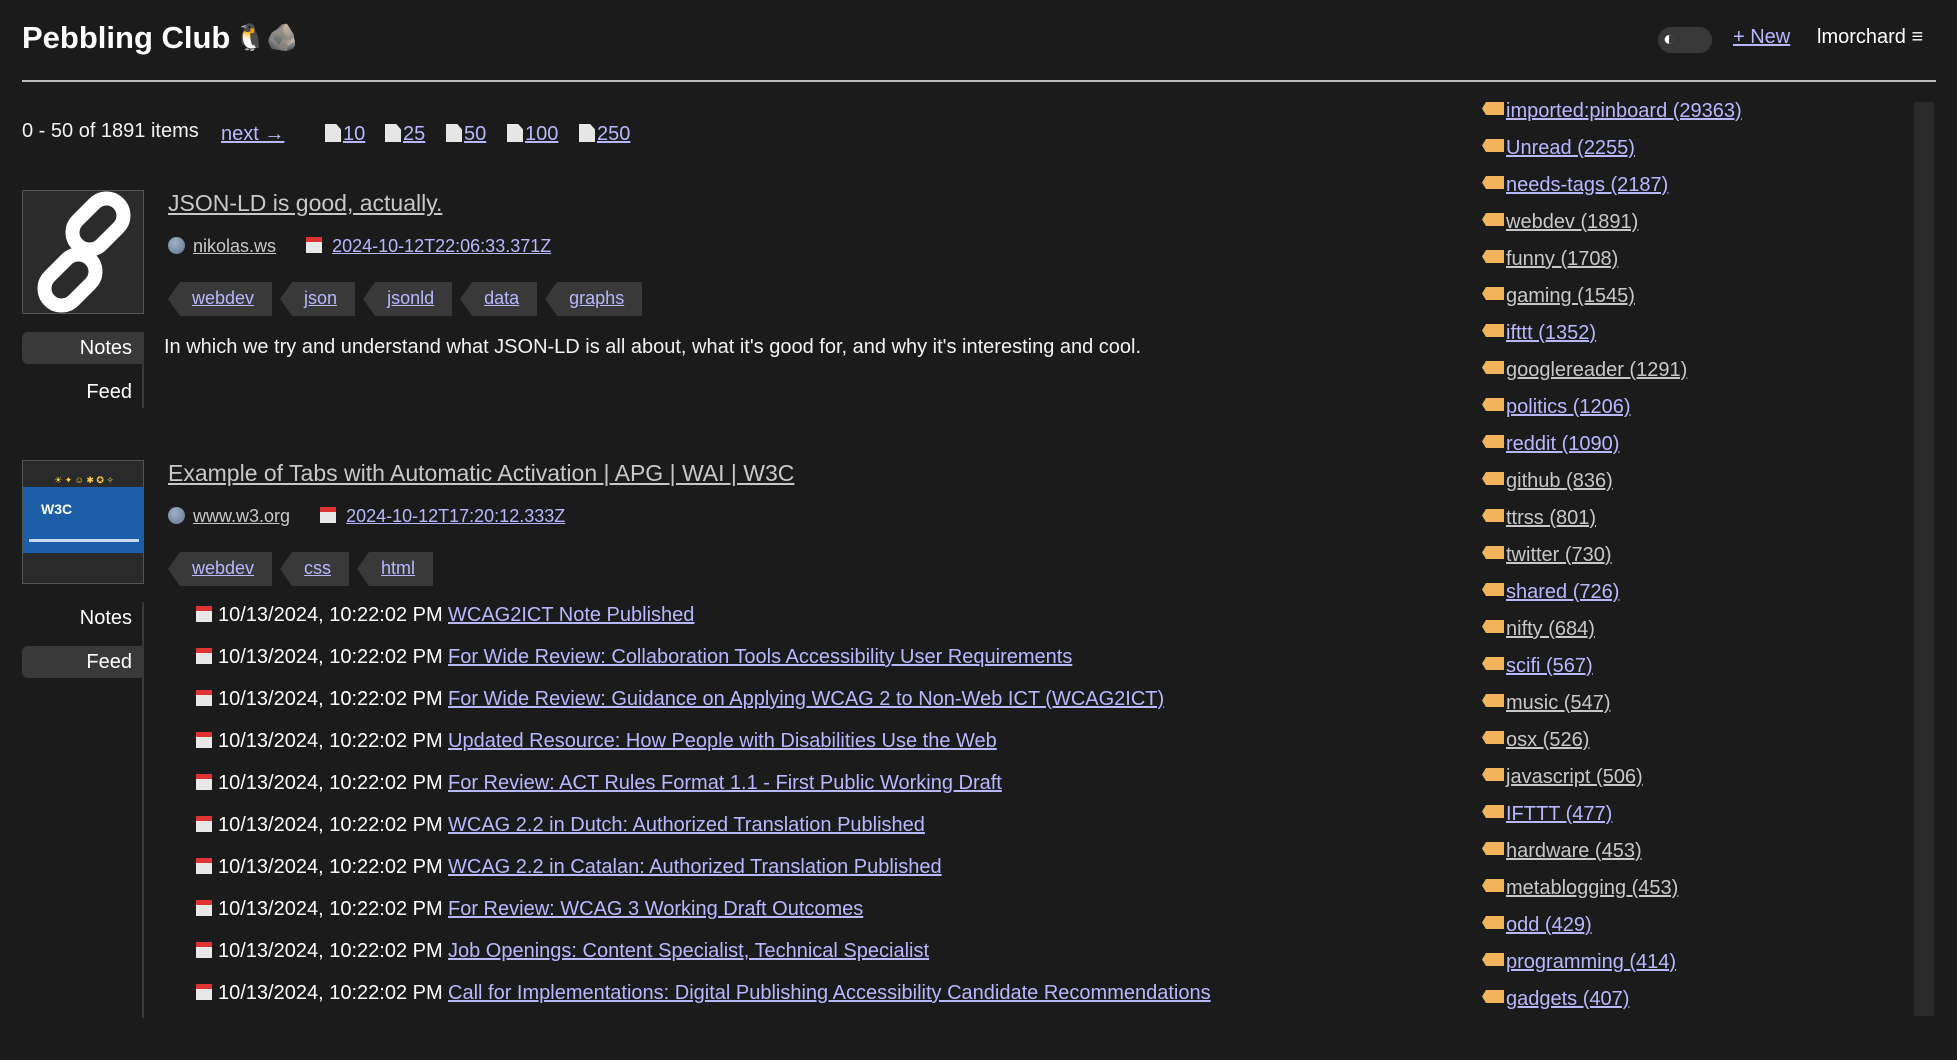  Describe the element at coordinates (1549, 666) in the screenshot. I see `sidebar-tag-link: scifi (567)` at that location.